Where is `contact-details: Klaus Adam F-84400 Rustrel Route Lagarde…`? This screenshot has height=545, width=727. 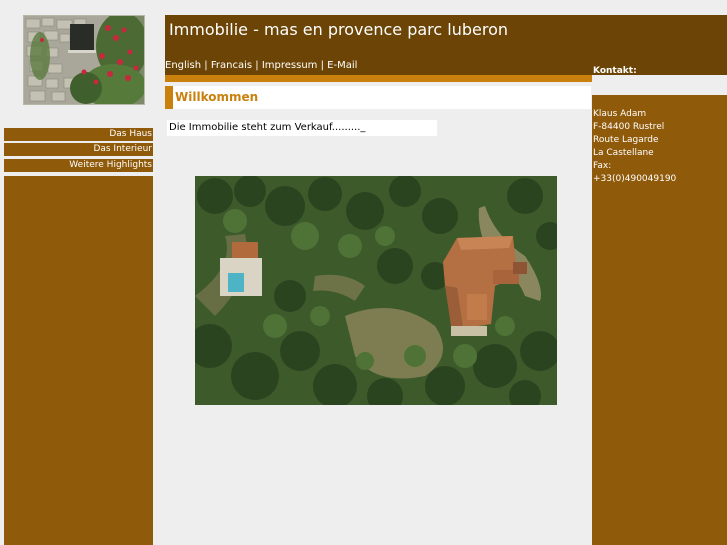 contact-details: Klaus Adam F-84400 Rustrel Route Lagarde… is located at coordinates (634, 147).